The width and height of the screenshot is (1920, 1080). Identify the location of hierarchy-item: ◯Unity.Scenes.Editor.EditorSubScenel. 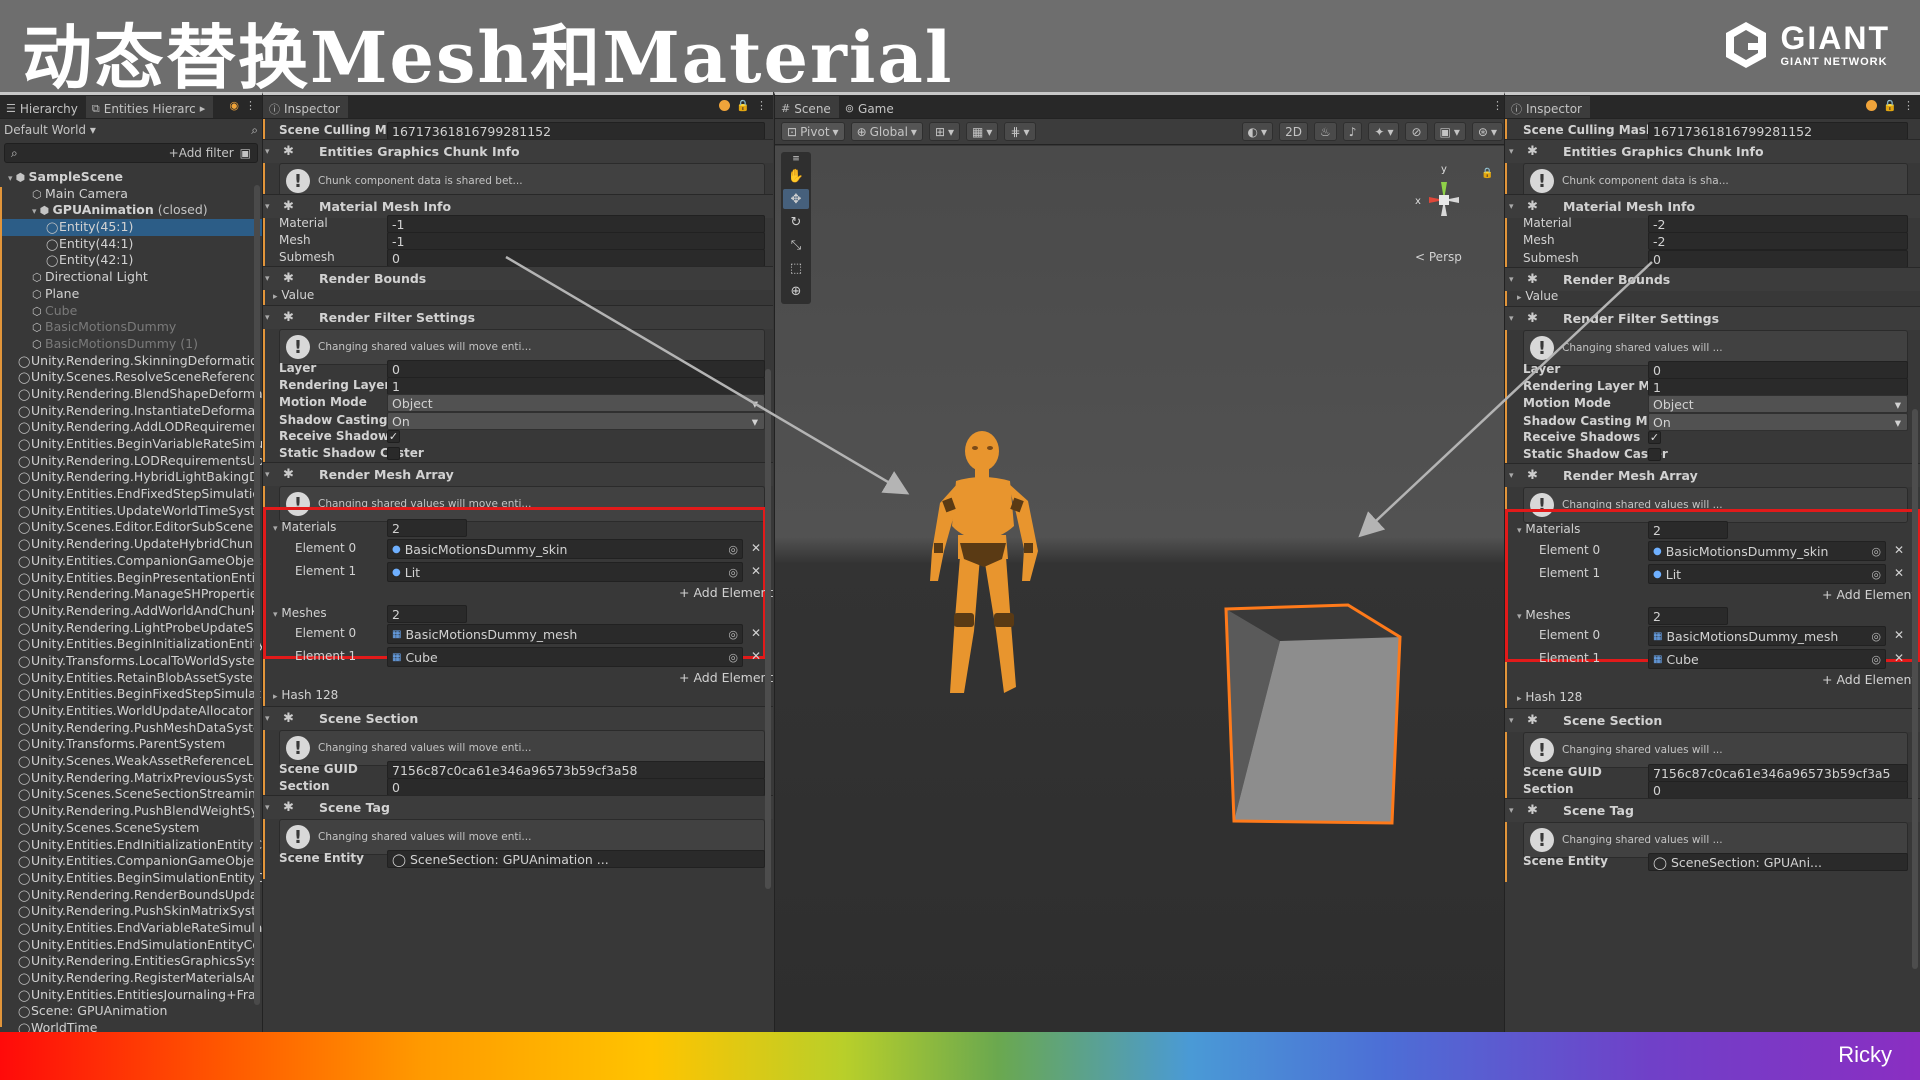
(131, 527).